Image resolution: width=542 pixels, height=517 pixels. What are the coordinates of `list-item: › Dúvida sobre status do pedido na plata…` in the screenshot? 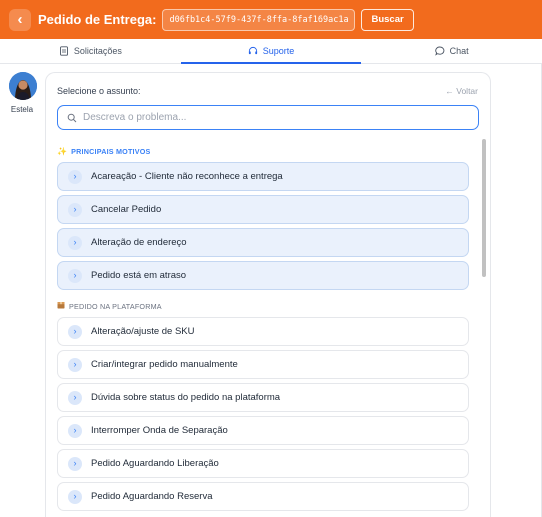 It's located at (263, 397).